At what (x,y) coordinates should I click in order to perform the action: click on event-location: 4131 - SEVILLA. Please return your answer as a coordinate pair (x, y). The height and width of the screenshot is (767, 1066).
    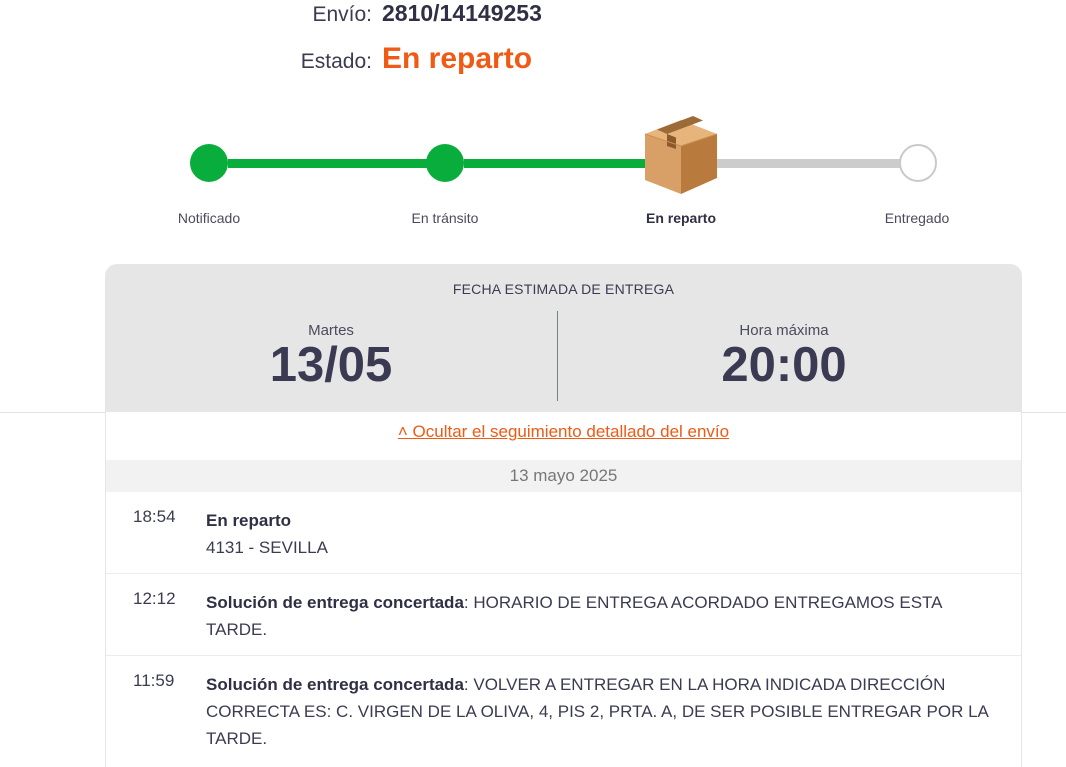
    Looking at the image, I should click on (267, 547).